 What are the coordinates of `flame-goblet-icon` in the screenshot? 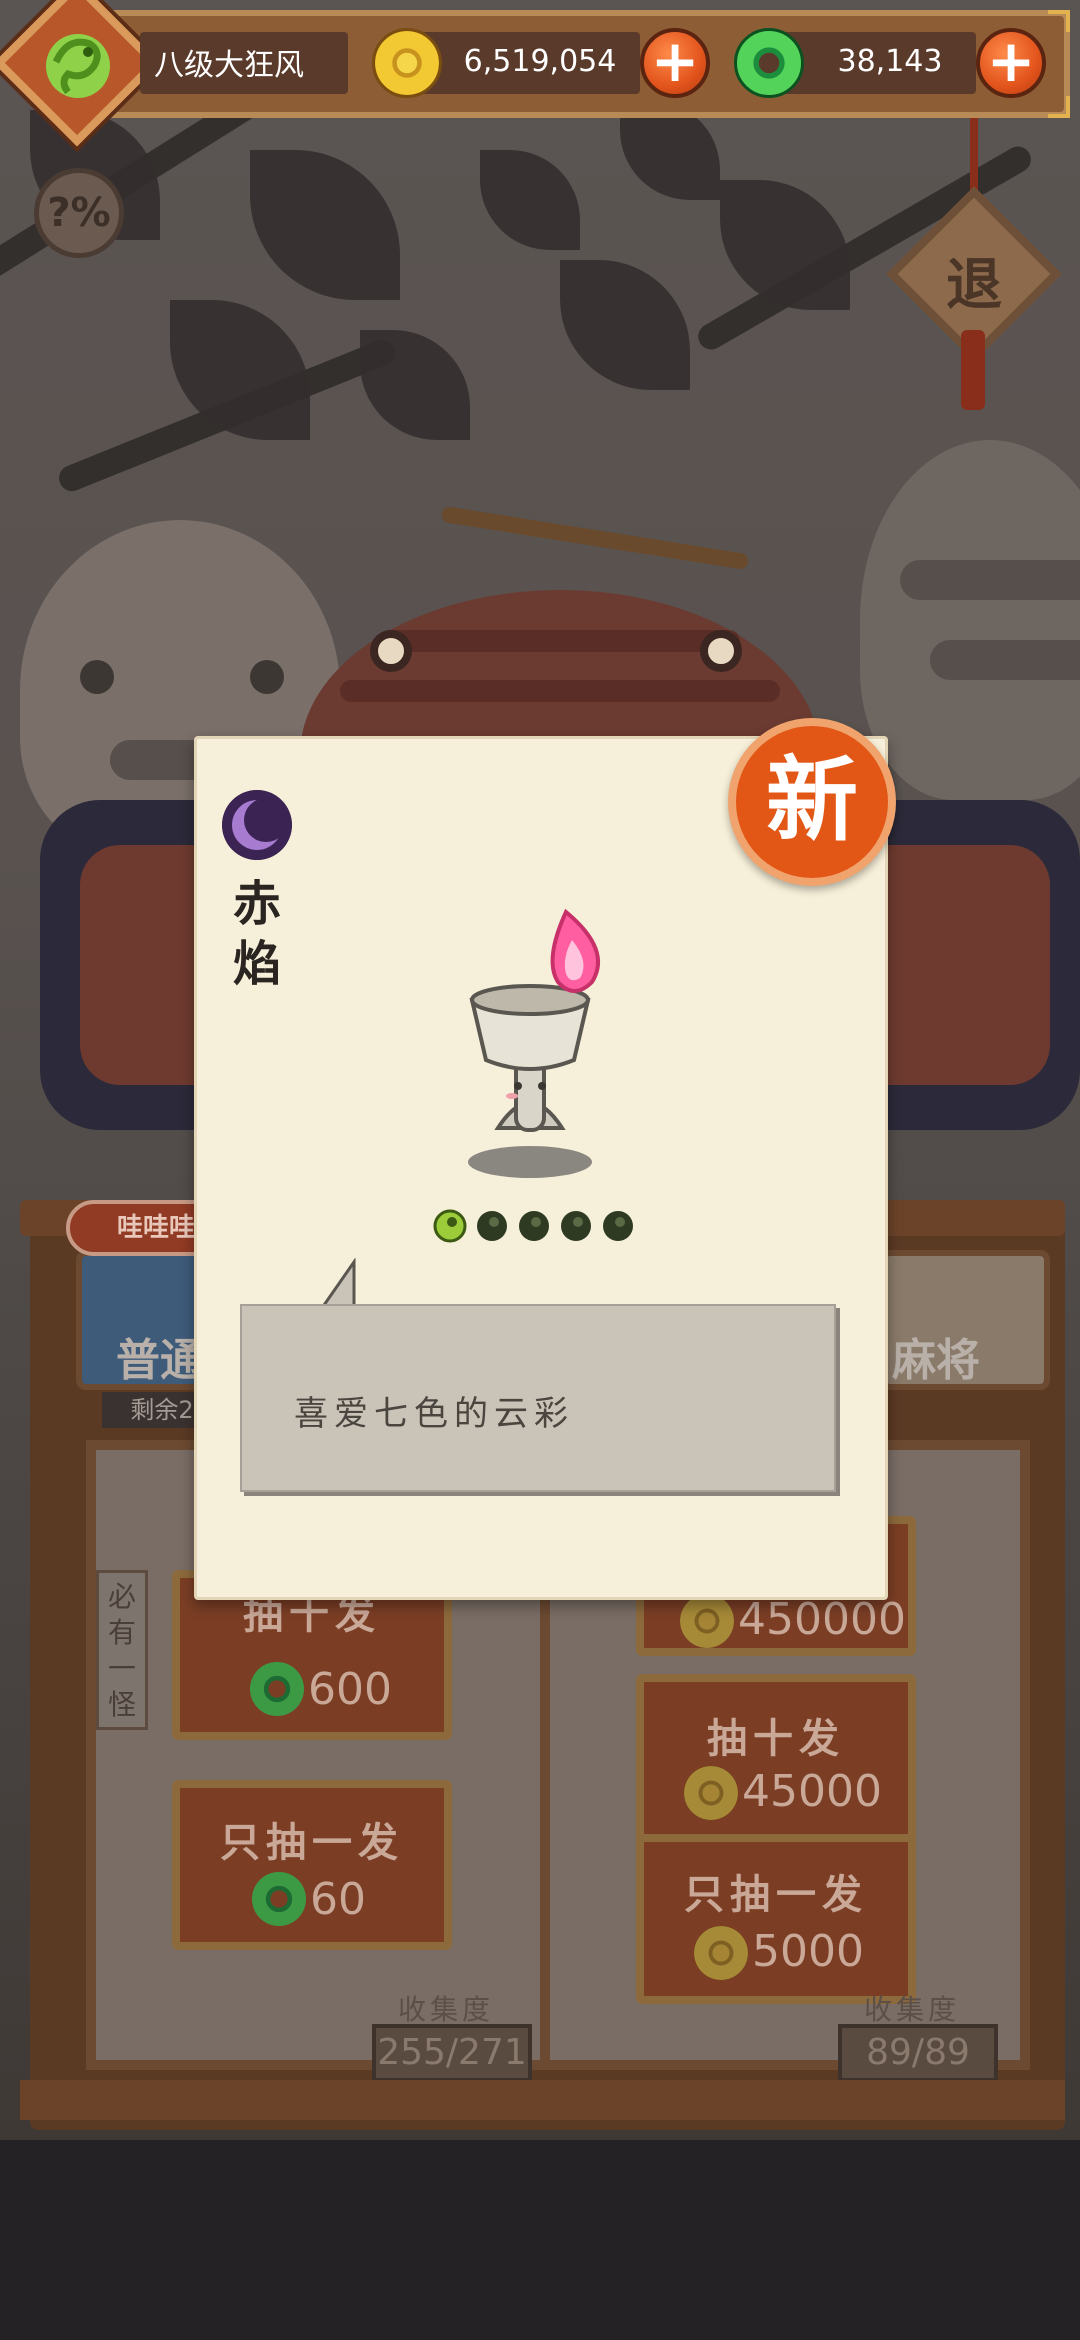 It's located at (534, 1043).